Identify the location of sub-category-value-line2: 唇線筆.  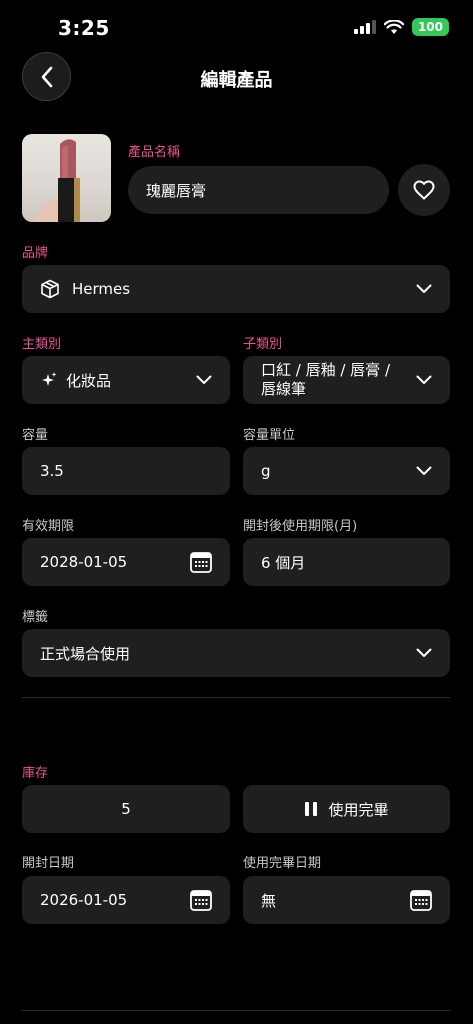
(284, 389).